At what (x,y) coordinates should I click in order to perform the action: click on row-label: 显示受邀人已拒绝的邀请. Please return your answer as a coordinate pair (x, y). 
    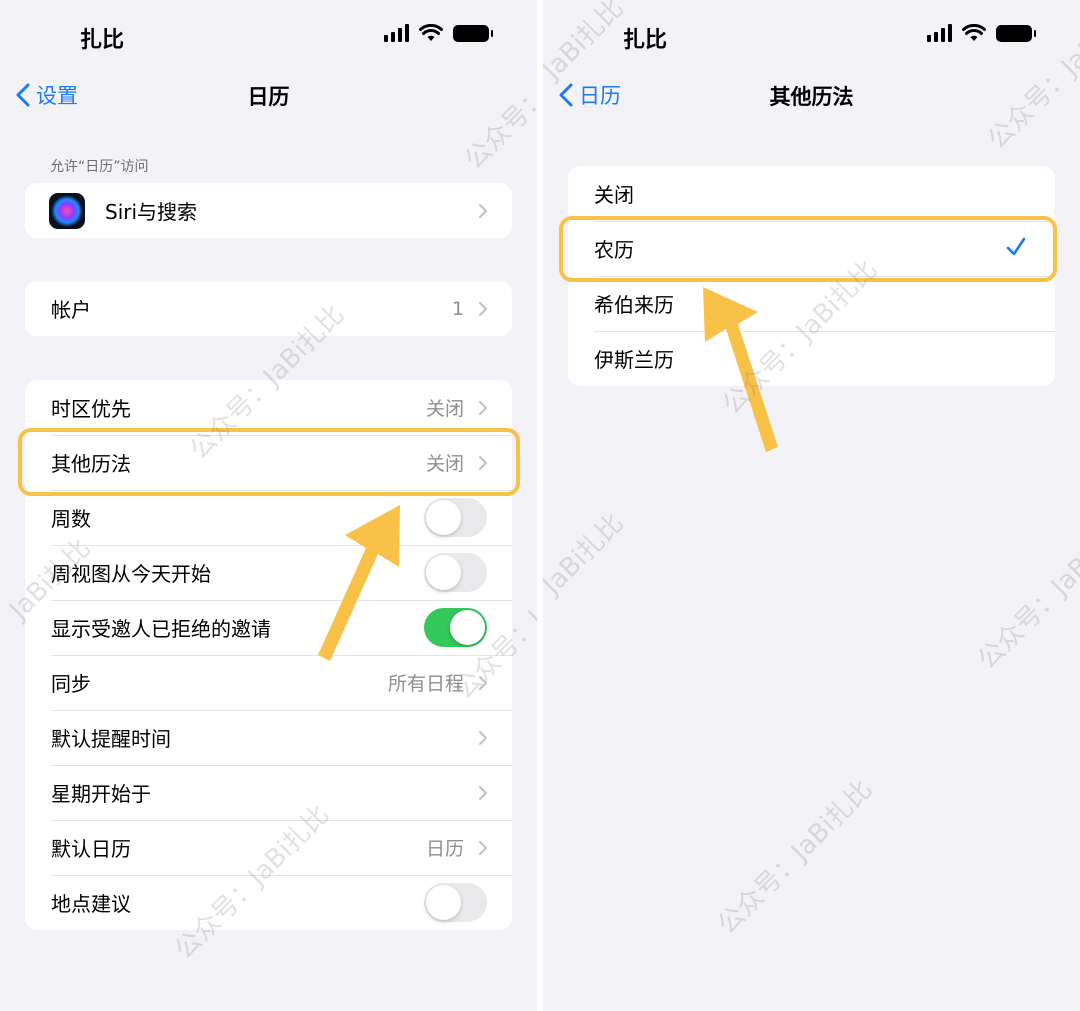
    Looking at the image, I should click on (161, 629).